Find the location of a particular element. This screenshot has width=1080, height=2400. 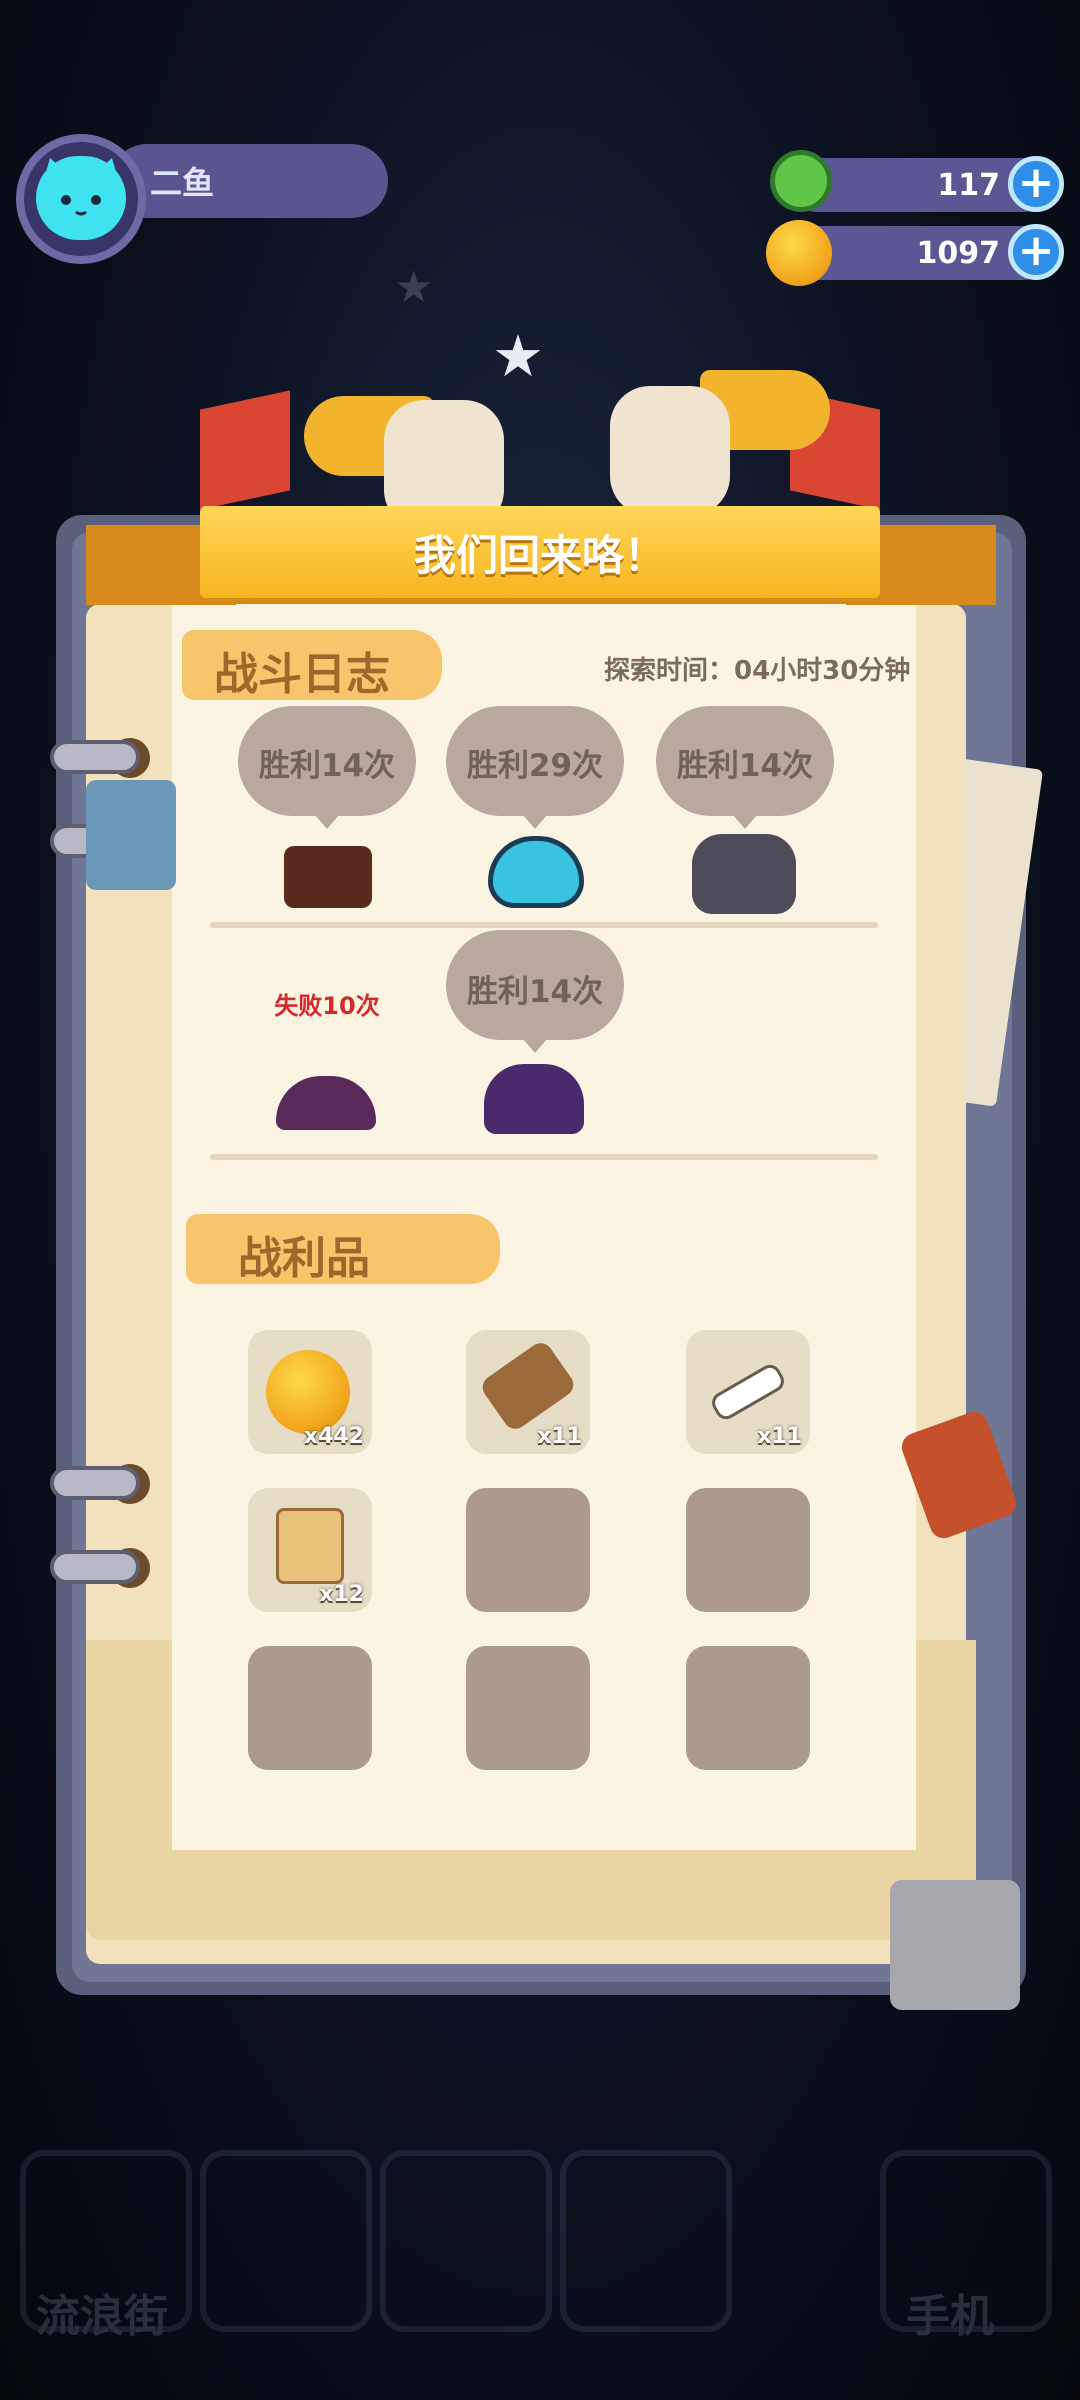

cat-avatar-icon is located at coordinates (81, 198).